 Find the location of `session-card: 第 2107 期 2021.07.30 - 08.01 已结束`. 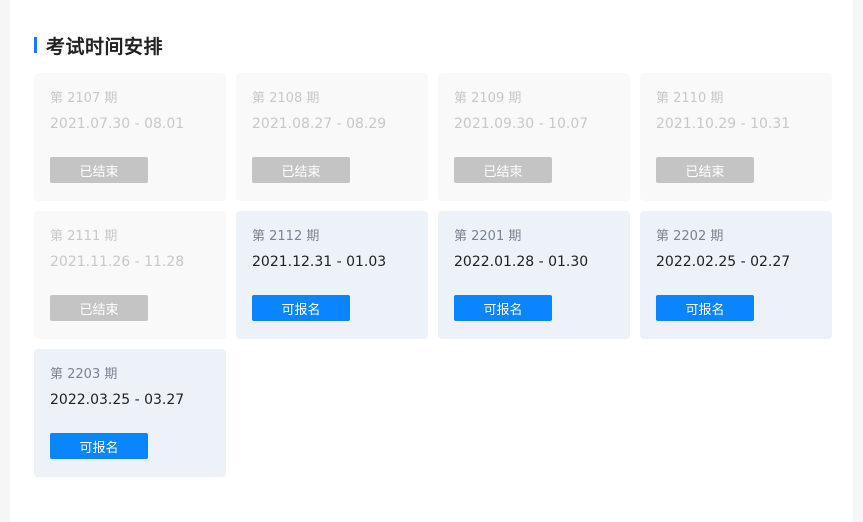

session-card: 第 2107 期 2021.07.30 - 08.01 已结束 is located at coordinates (130, 137).